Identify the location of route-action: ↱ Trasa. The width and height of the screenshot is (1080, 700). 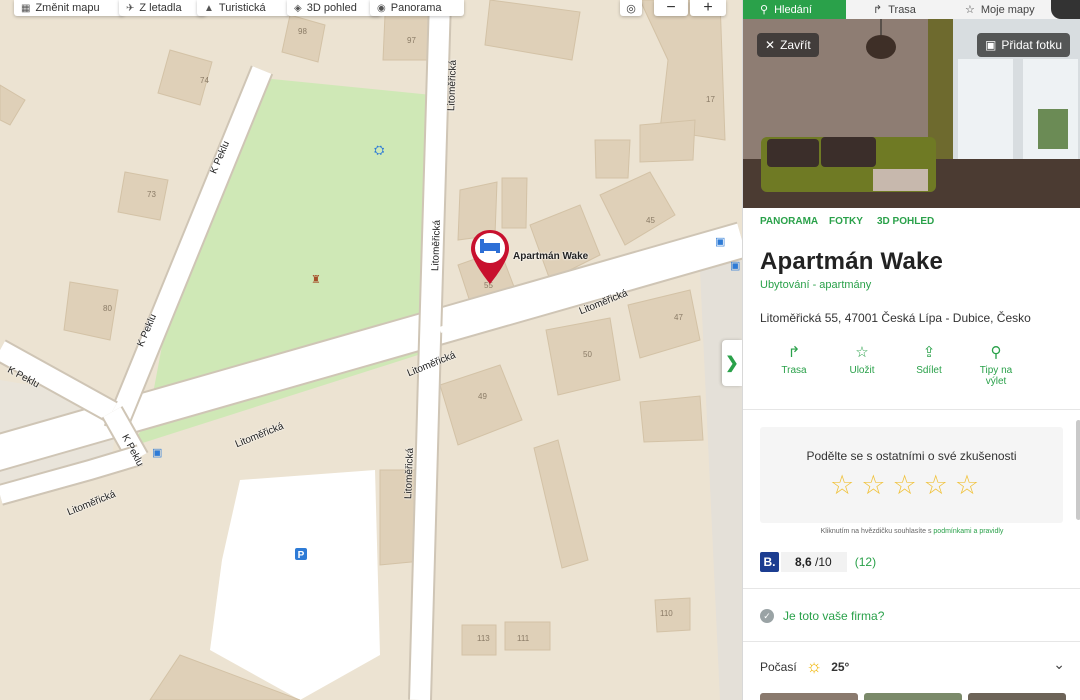
(794, 360).